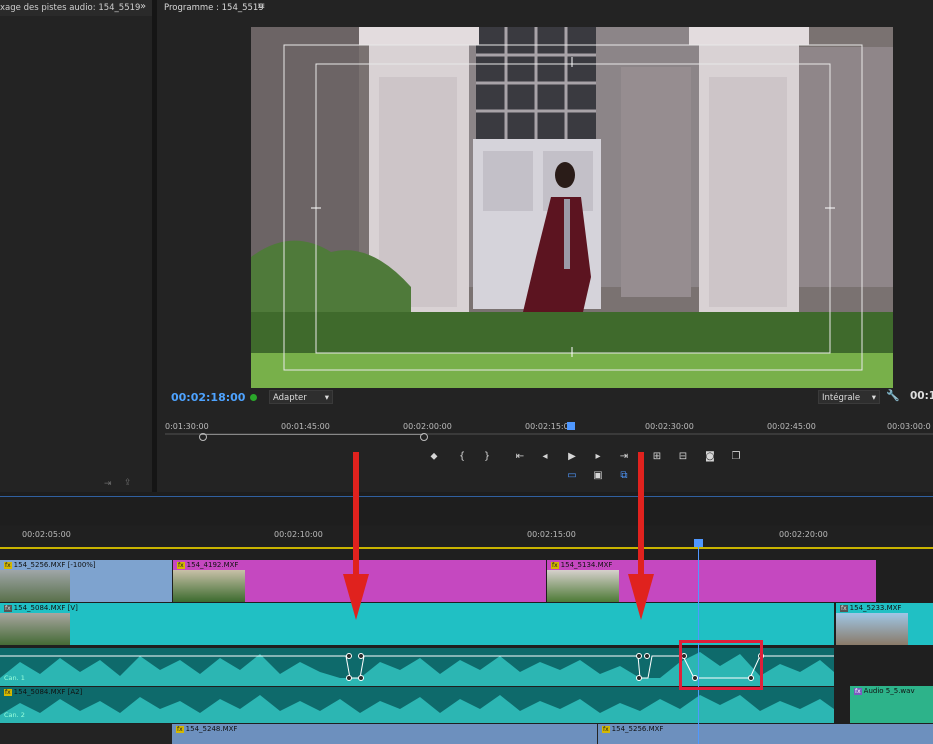 The width and height of the screenshot is (933, 744). What do you see at coordinates (424, 437) in the screenshot?
I see `out-point-handle` at bounding box center [424, 437].